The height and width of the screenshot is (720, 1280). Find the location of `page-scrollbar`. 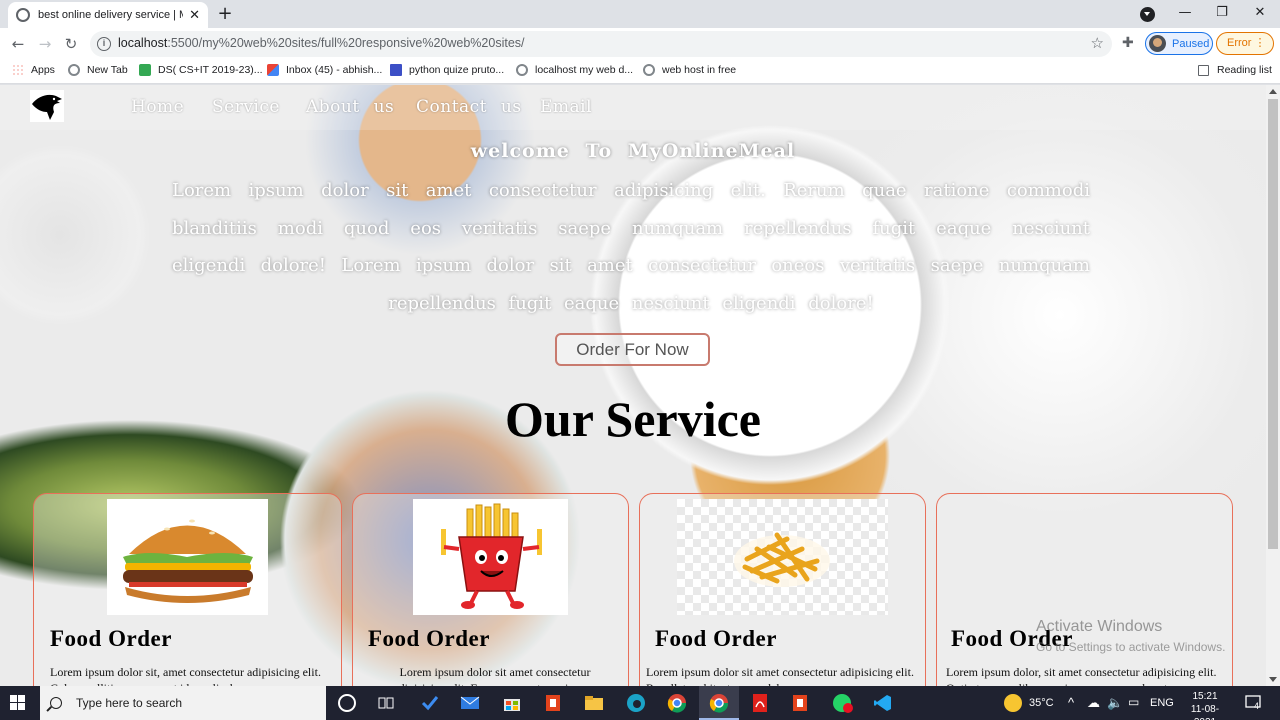

page-scrollbar is located at coordinates (1273, 385).